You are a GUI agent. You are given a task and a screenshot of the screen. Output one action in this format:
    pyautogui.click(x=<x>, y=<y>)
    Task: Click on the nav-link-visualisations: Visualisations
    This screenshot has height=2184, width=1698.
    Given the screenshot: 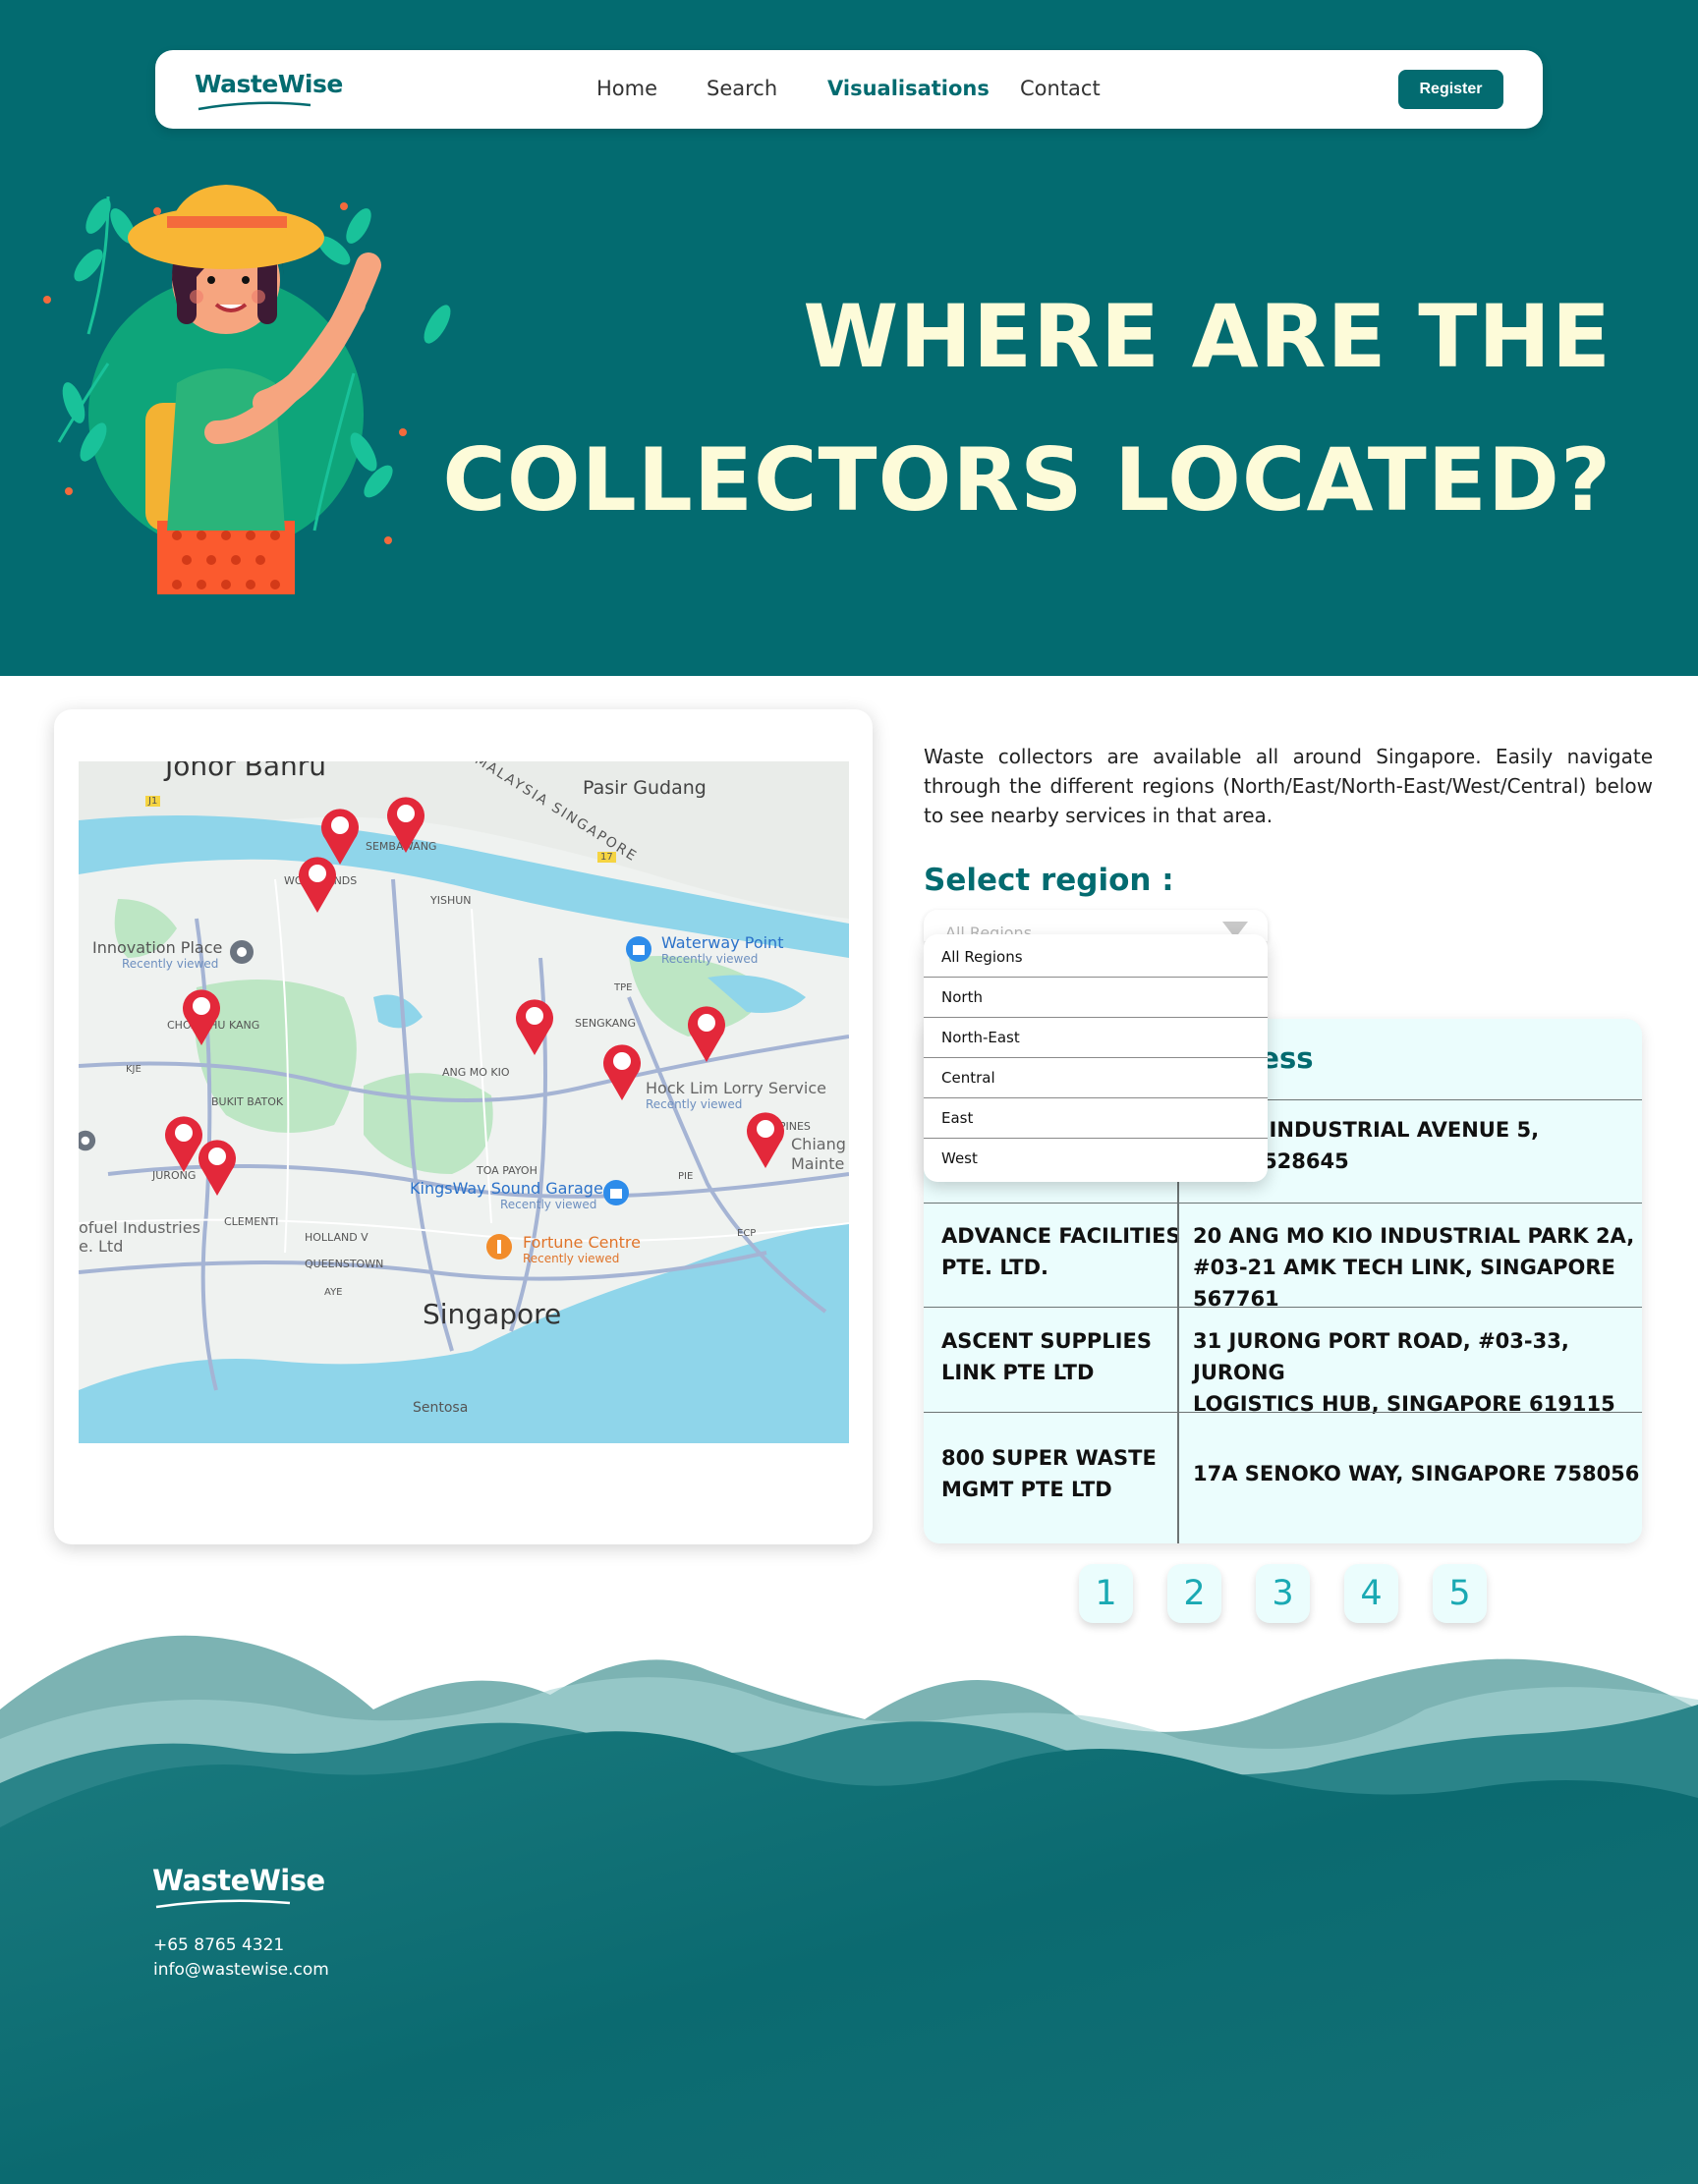 What is the action you would take?
    pyautogui.click(x=908, y=88)
    